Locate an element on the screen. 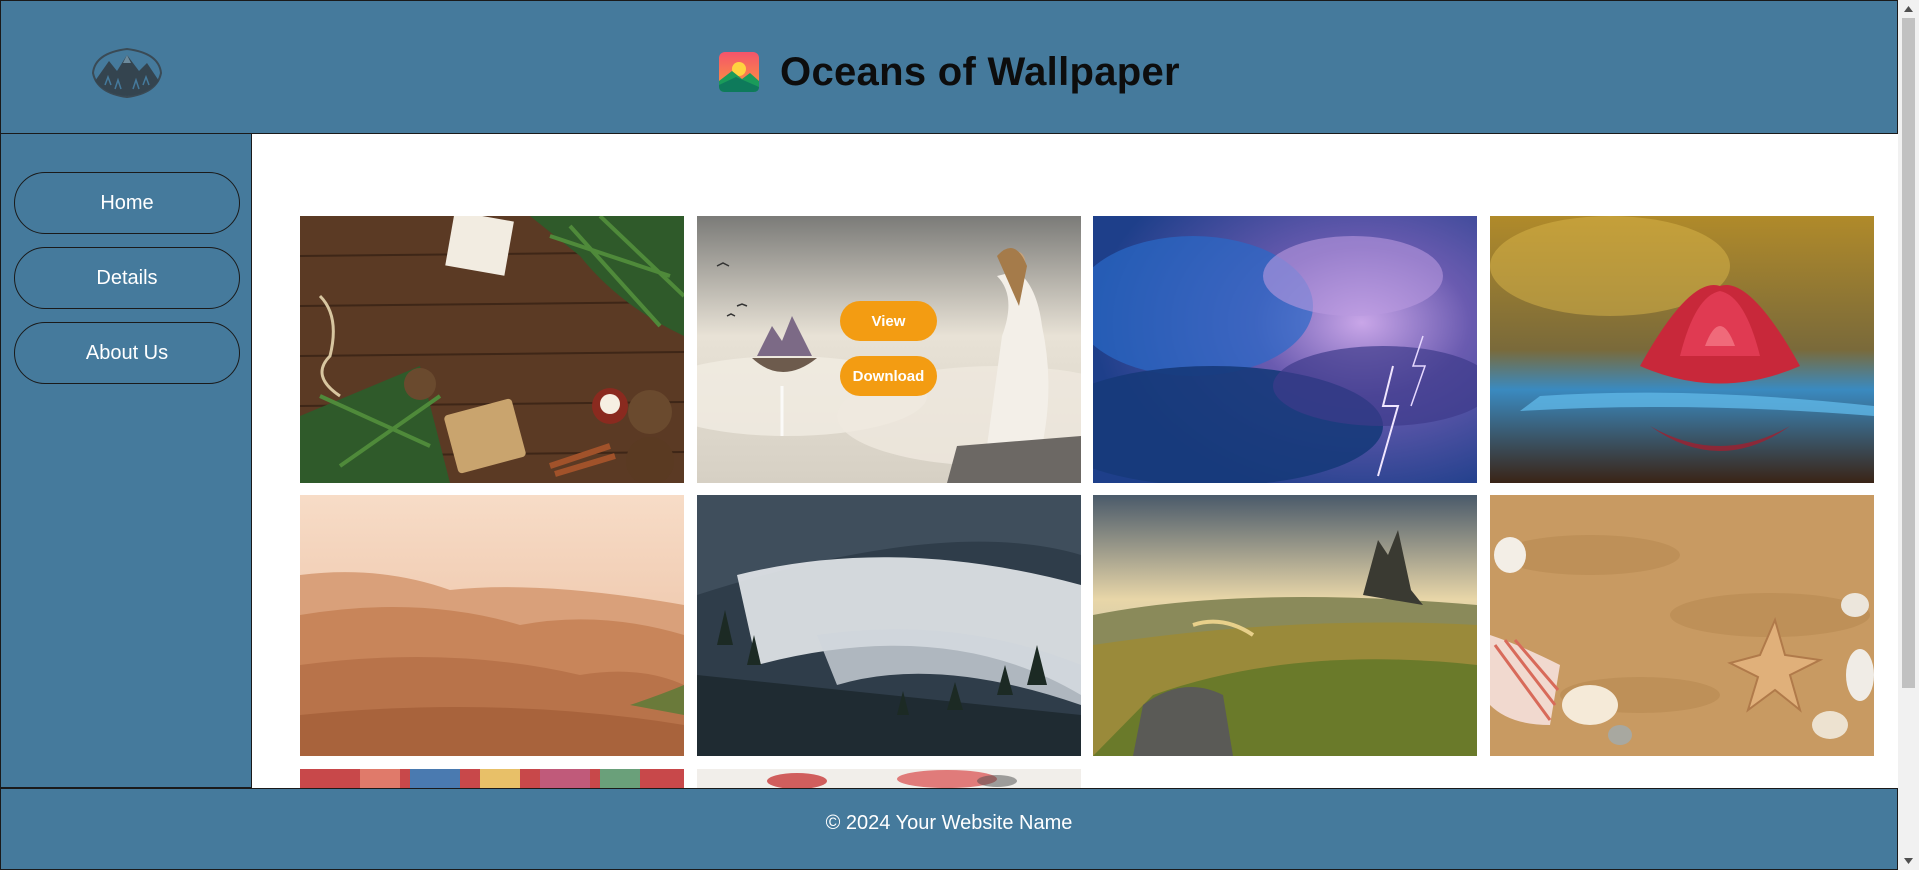 This screenshot has height=870, width=1919. nav-about-label: About Us is located at coordinates (127, 352).